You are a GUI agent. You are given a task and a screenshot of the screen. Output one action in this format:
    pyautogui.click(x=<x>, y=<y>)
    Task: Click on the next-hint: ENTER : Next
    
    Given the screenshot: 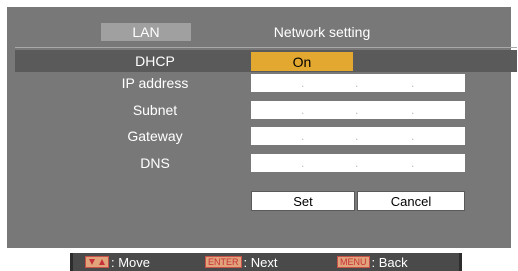 What is the action you would take?
    pyautogui.click(x=241, y=262)
    